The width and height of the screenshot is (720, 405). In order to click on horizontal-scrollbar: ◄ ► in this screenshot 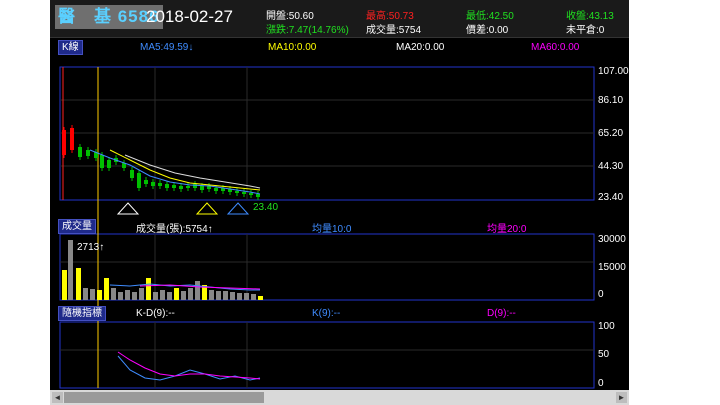, I will do `click(339, 397)`.